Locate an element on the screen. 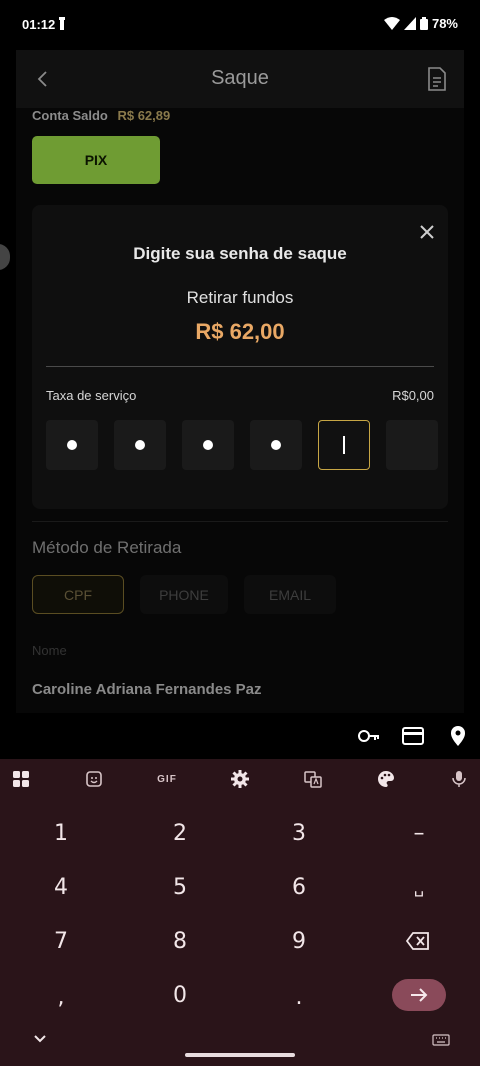  theme-palette-icon is located at coordinates (386, 779).